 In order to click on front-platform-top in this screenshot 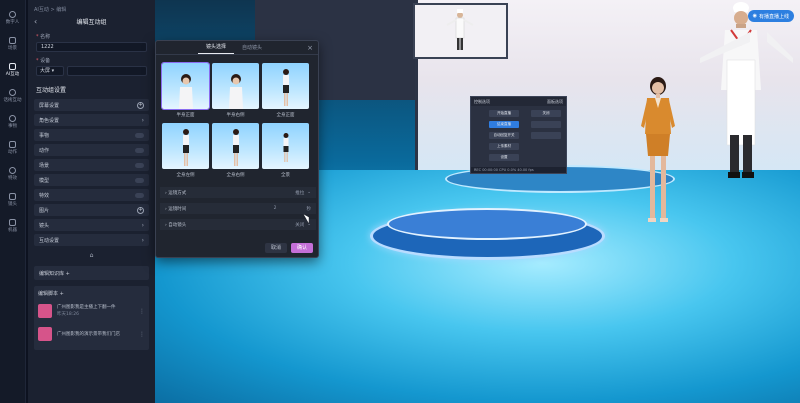, I will do `click(487, 224)`.